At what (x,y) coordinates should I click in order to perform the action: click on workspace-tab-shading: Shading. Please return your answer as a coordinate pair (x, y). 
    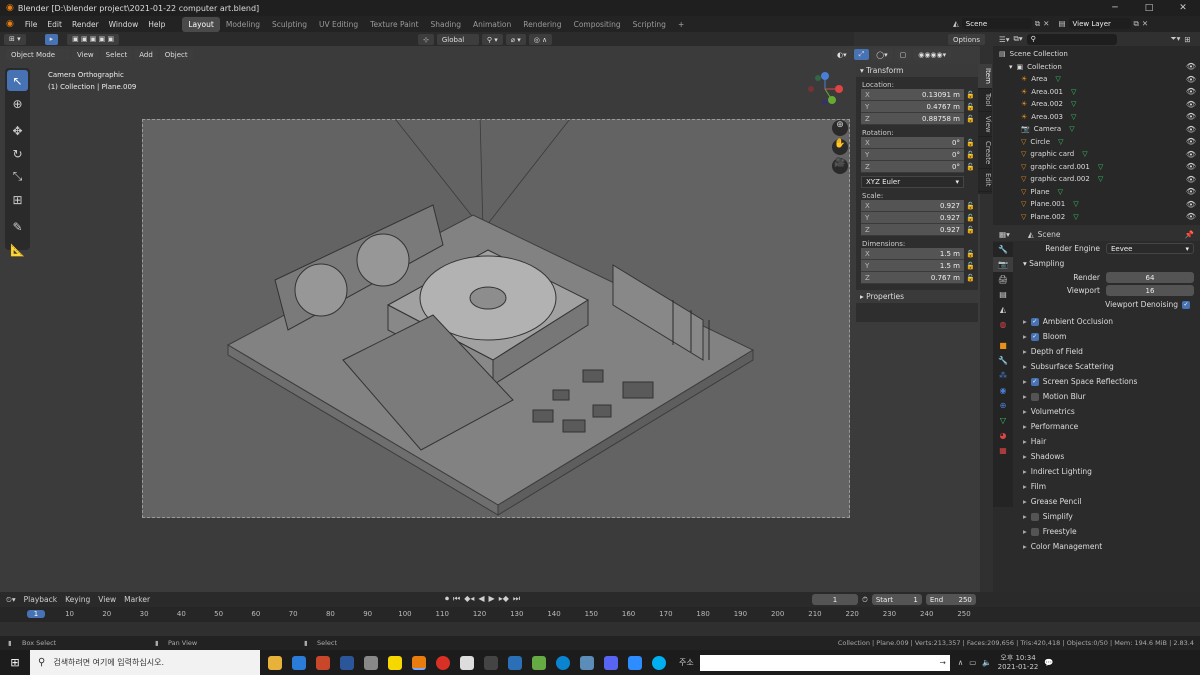
    Looking at the image, I should click on (446, 24).